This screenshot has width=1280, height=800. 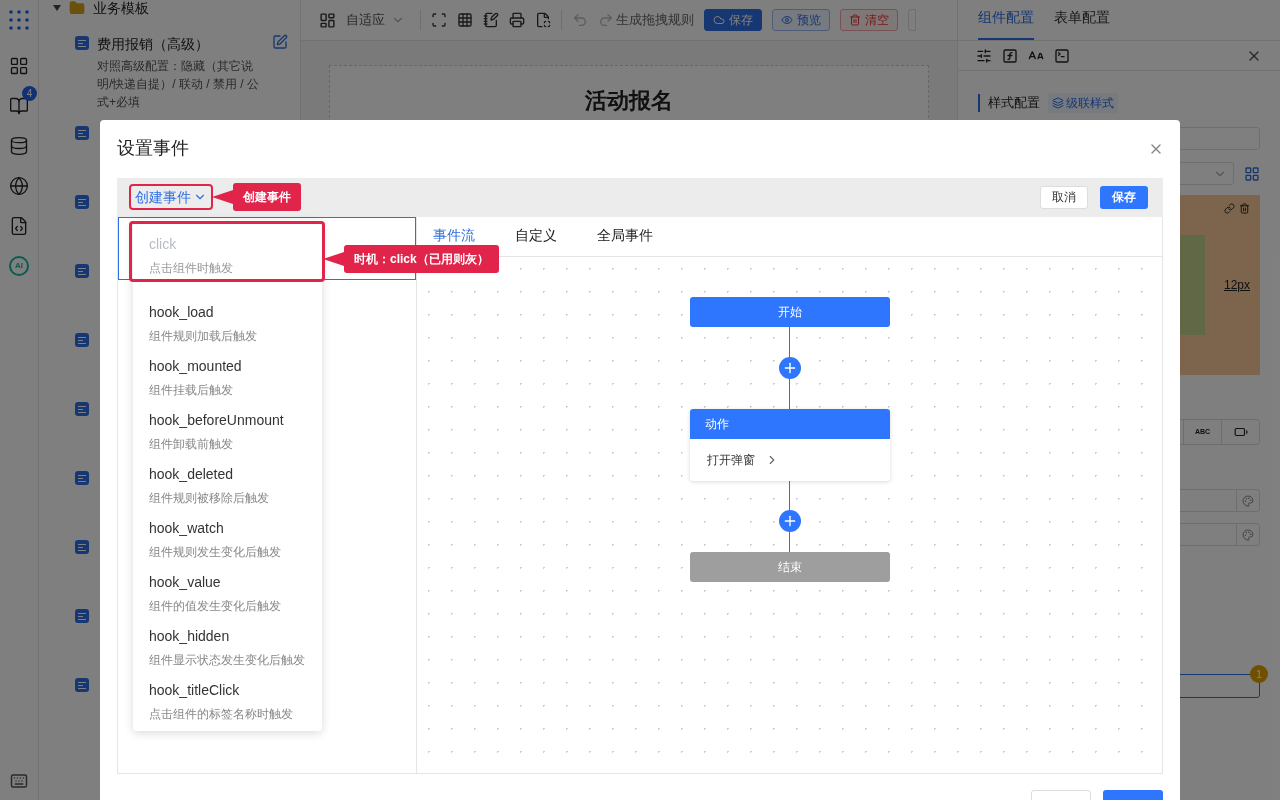 What do you see at coordinates (411, 259) in the screenshot?
I see `annotation-callout: 时机：click（已用则灰）` at bounding box center [411, 259].